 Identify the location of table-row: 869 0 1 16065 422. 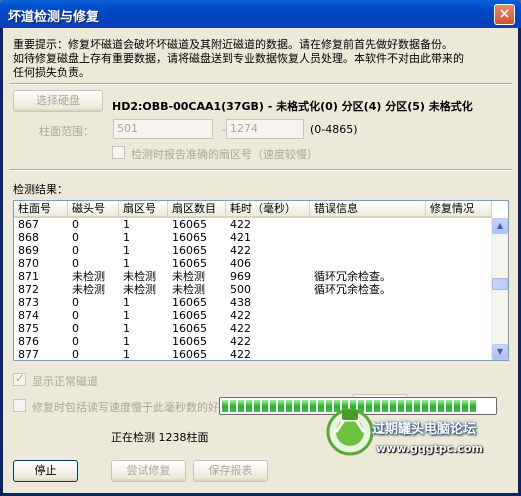
(253, 250).